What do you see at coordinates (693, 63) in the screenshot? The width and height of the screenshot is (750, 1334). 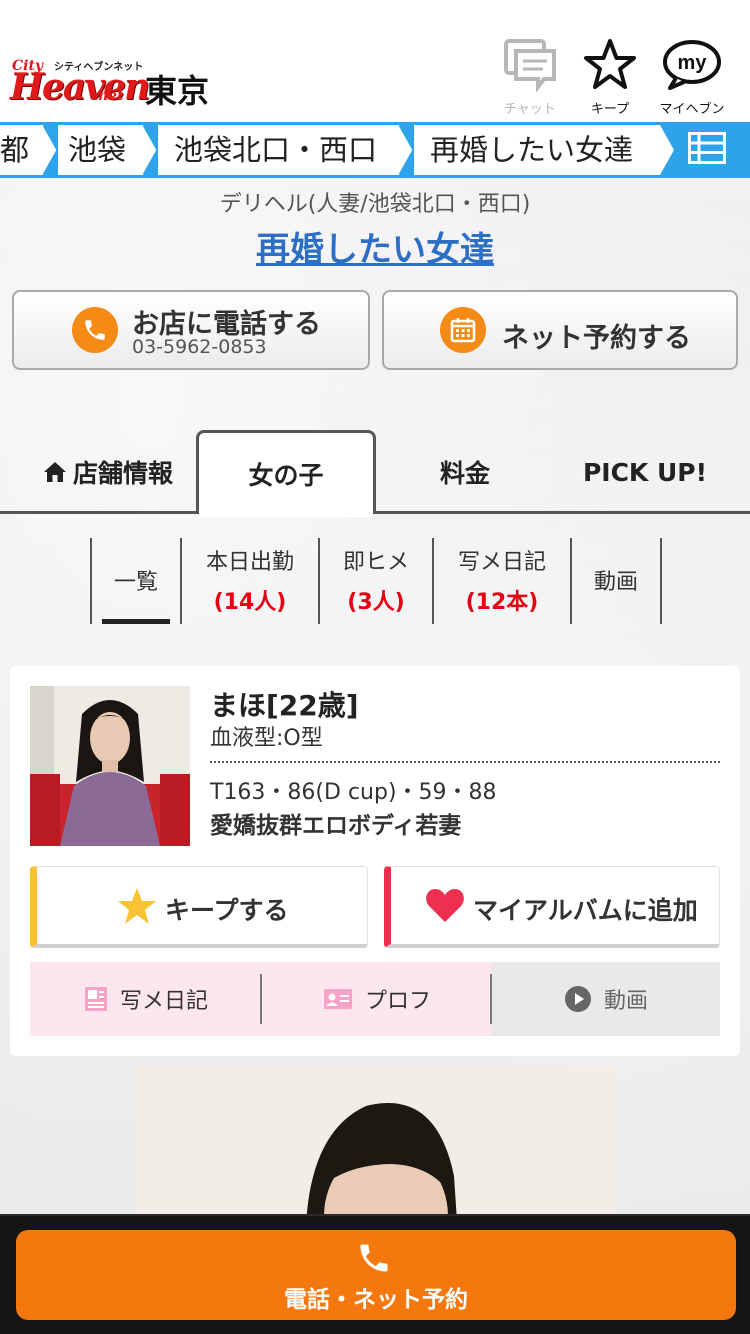 I see `my-icon-text: my` at bounding box center [693, 63].